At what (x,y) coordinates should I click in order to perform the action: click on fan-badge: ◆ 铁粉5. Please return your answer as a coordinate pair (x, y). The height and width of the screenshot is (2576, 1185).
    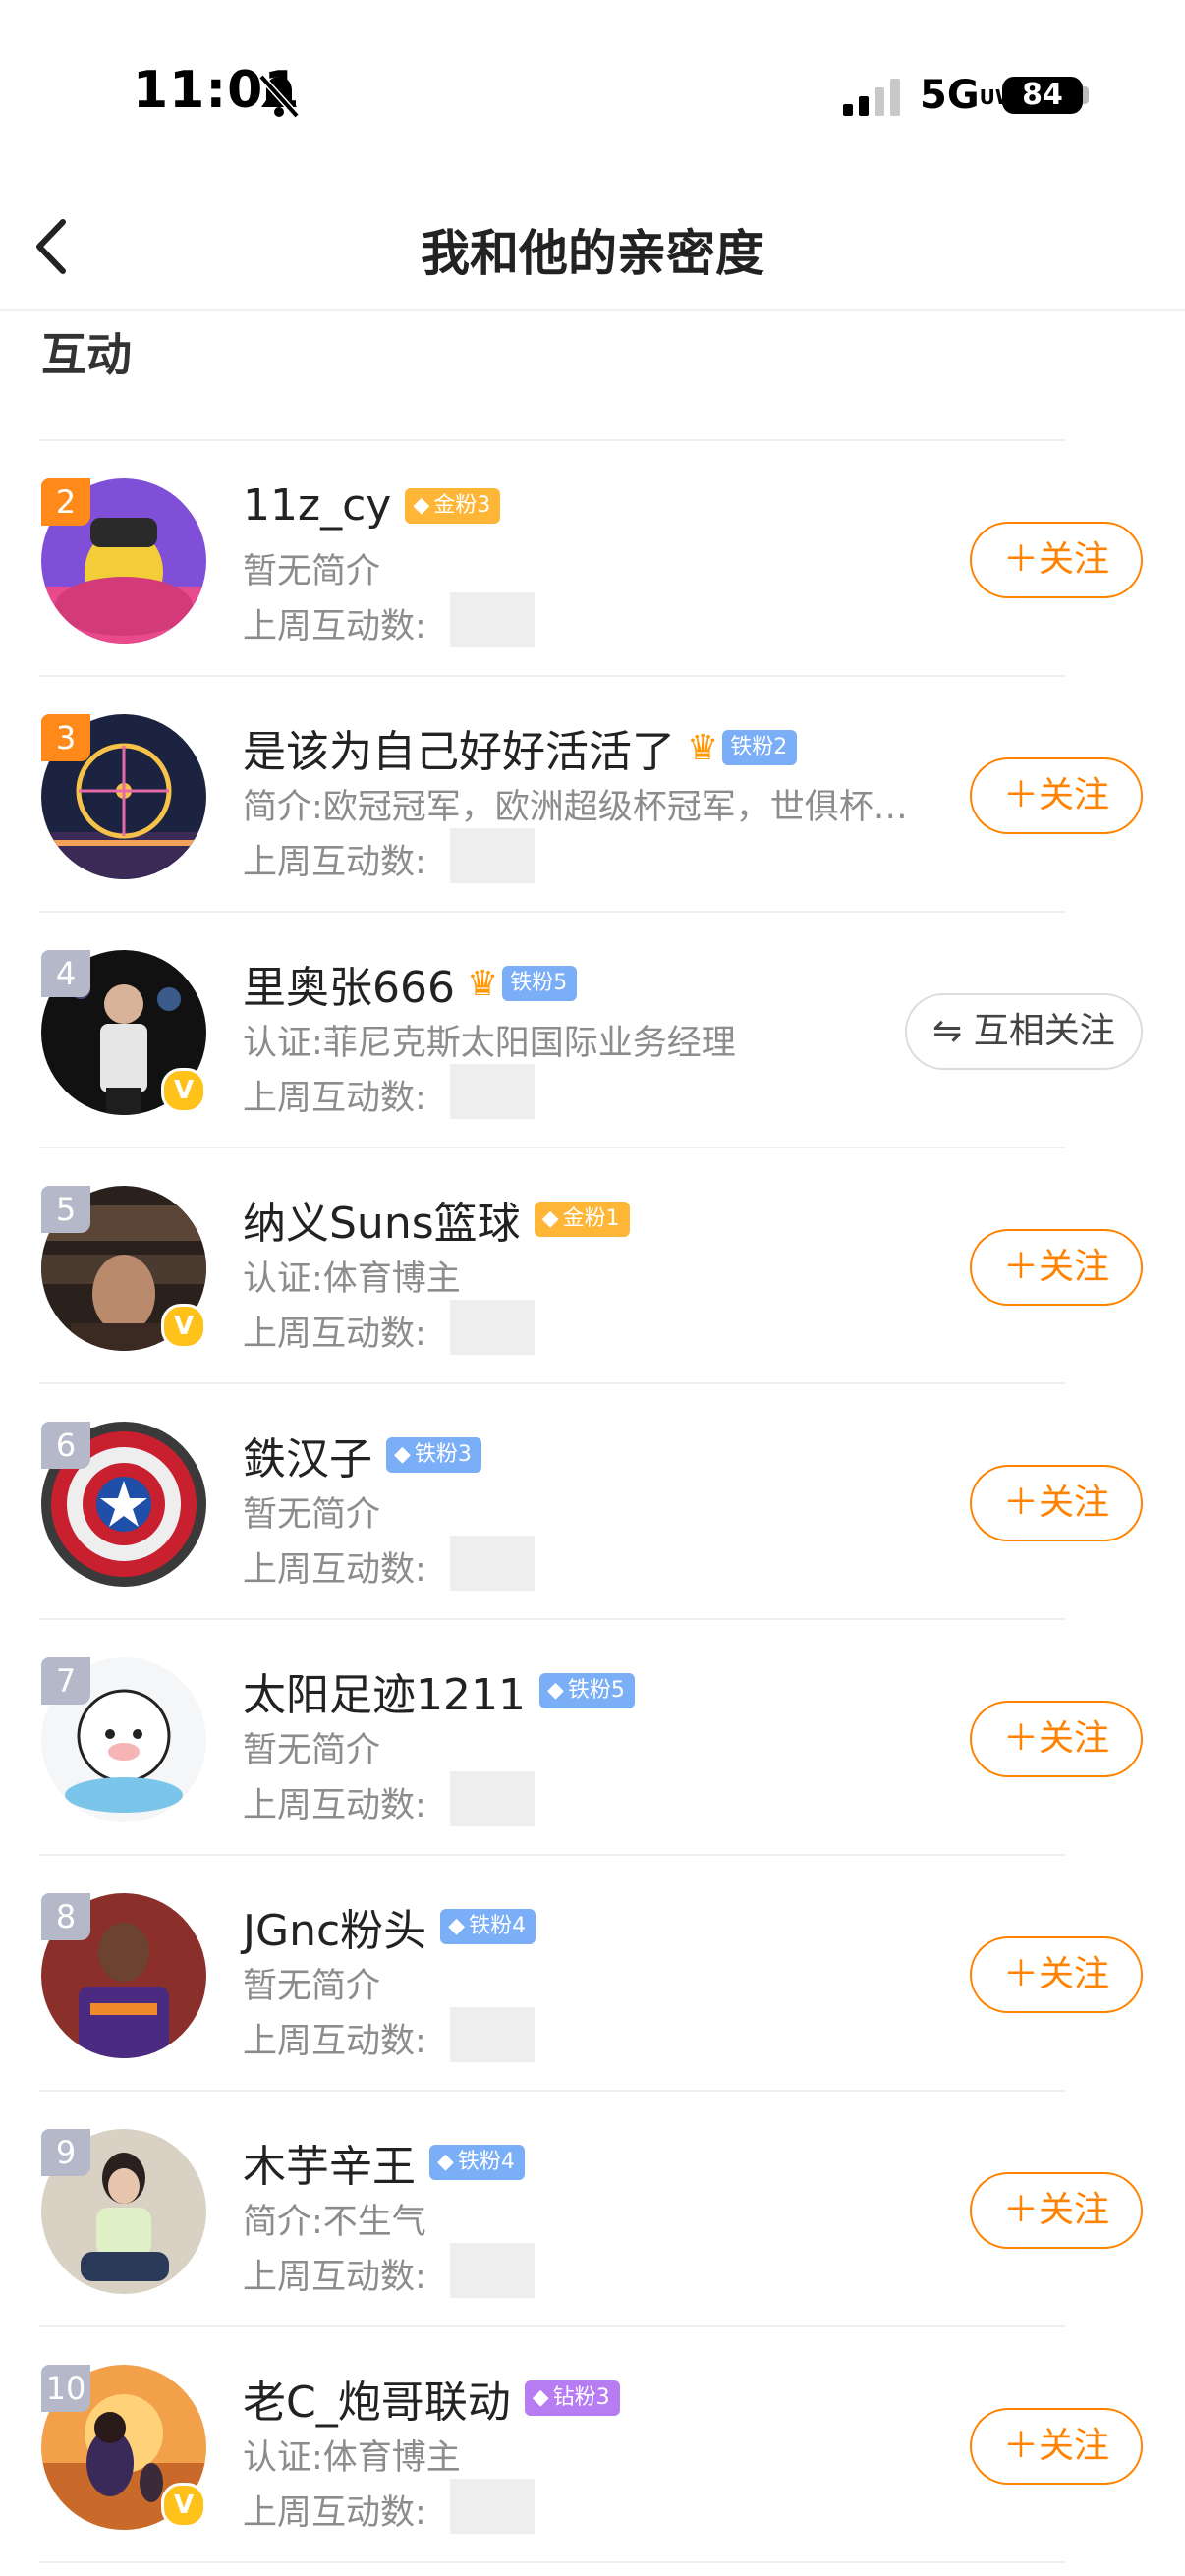
    Looking at the image, I should click on (587, 1690).